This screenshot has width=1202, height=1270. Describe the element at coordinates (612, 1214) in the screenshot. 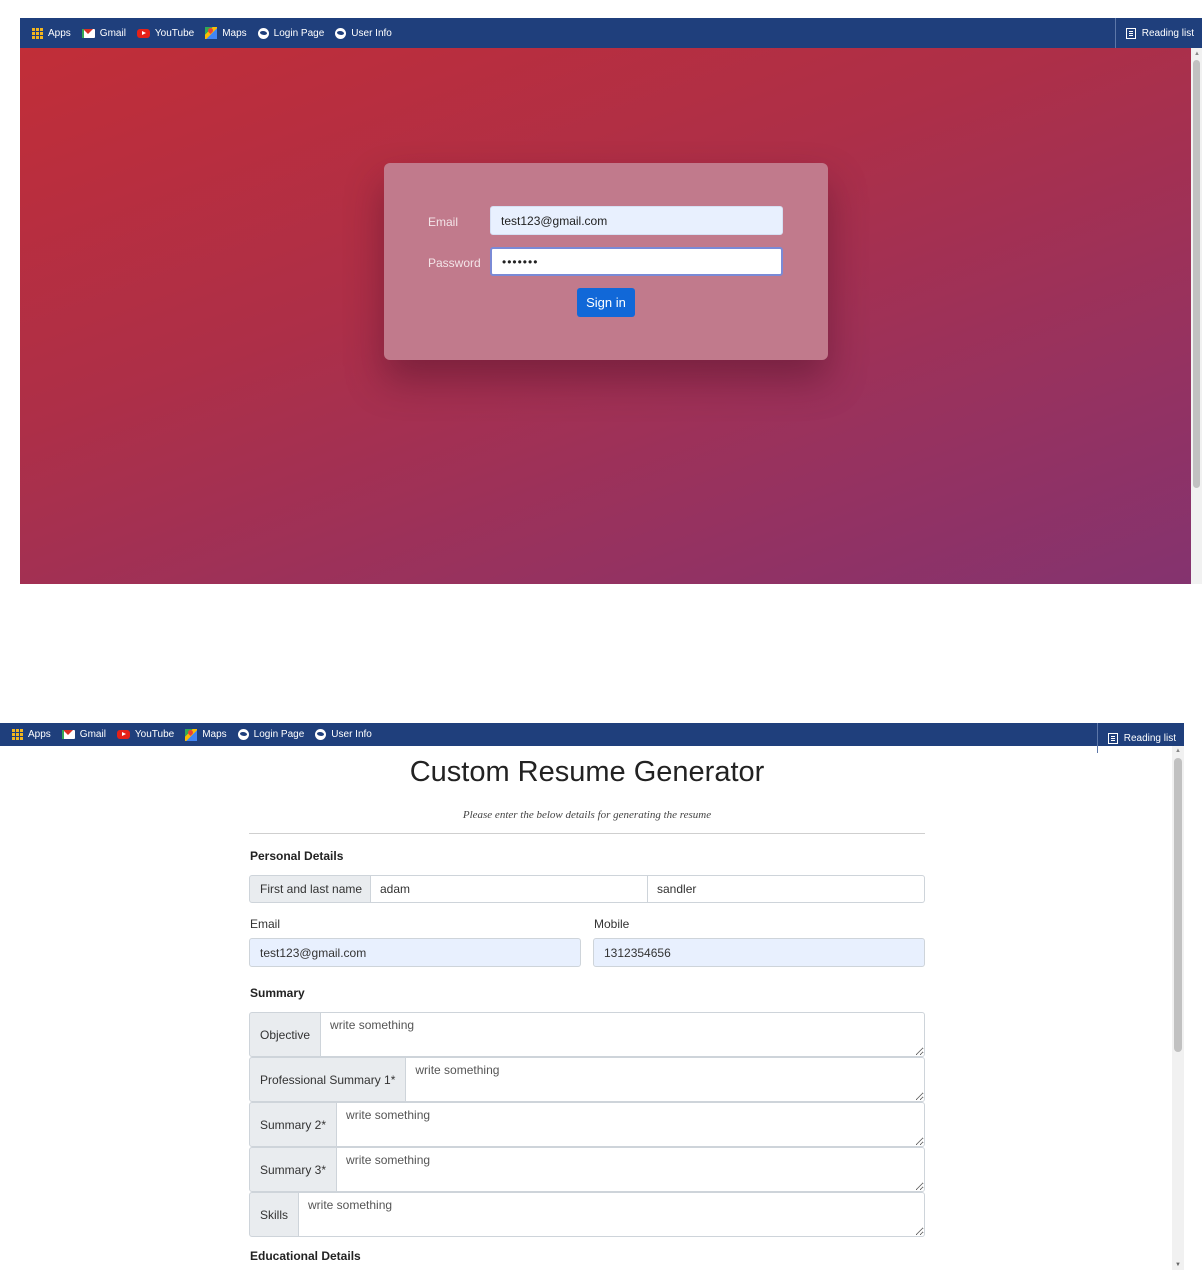

I see `skills-textarea` at that location.